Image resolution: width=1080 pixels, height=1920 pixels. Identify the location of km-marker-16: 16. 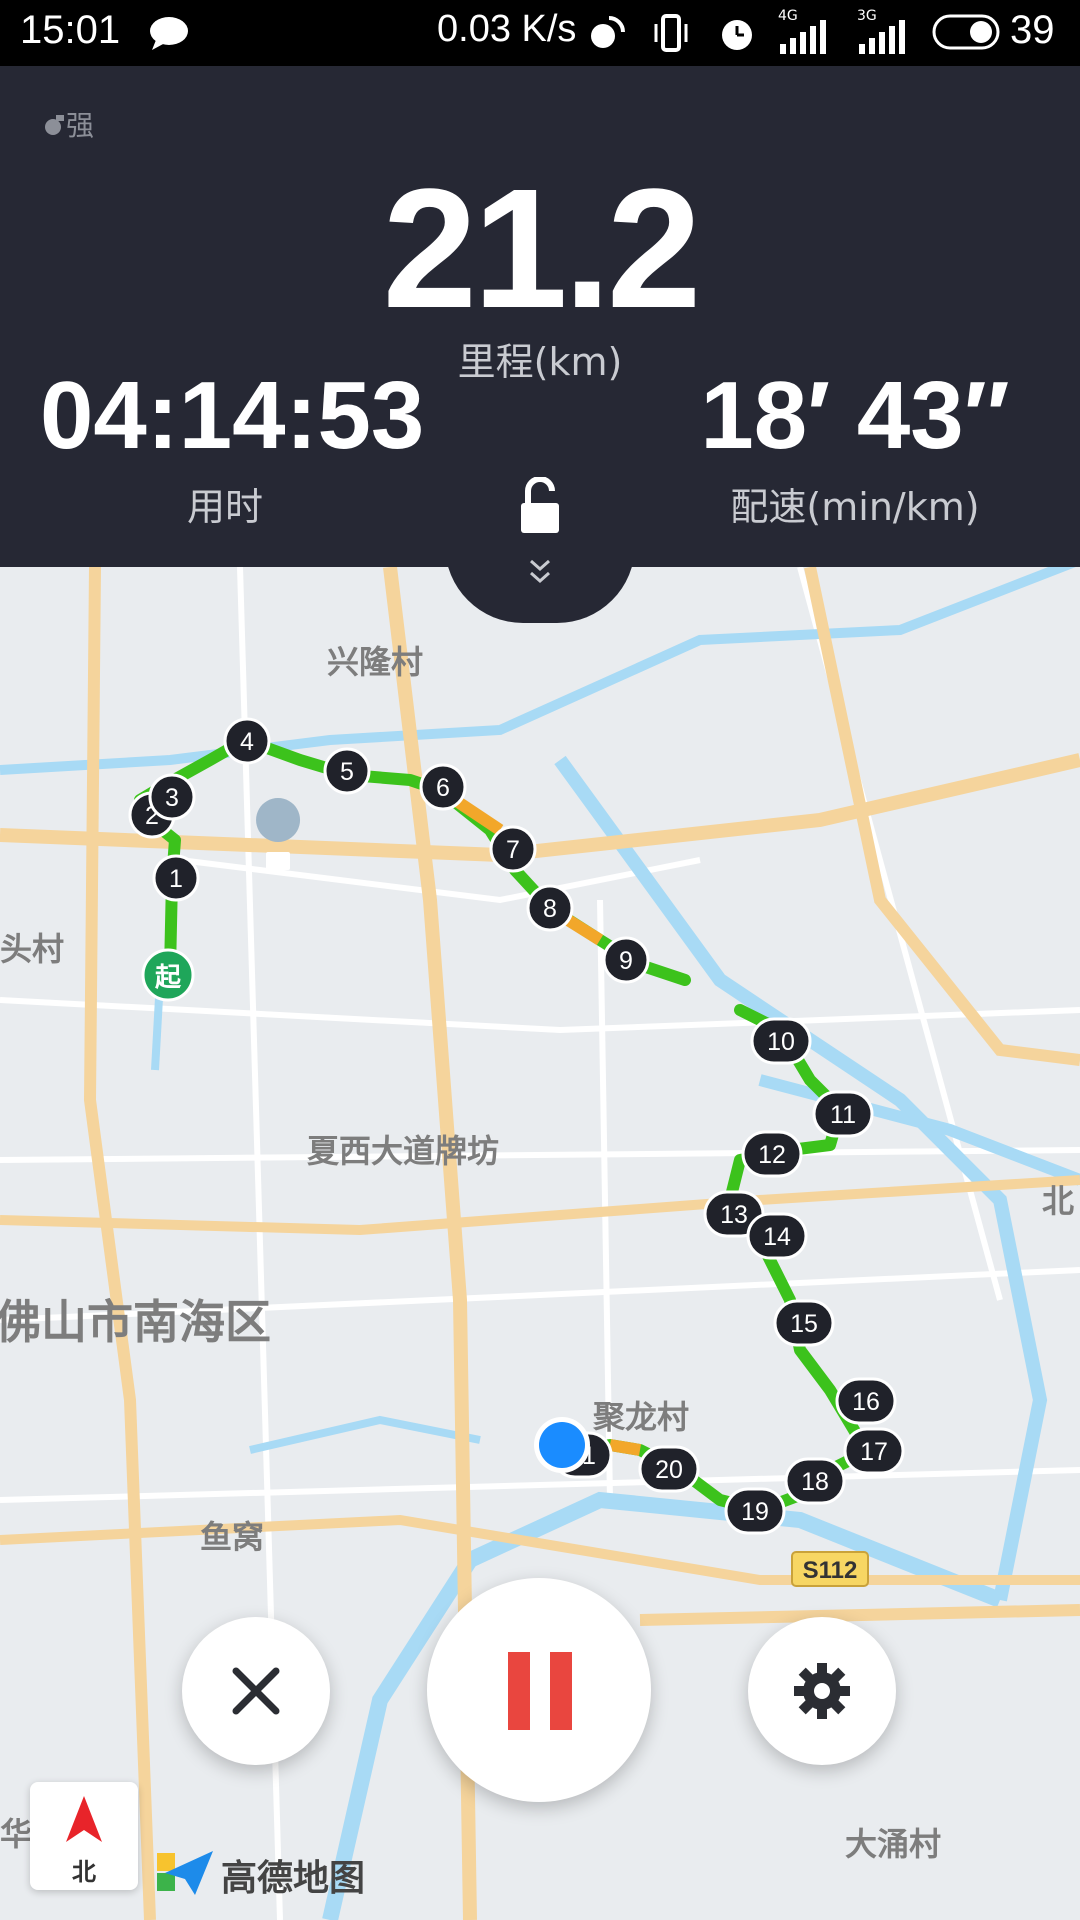
(866, 1401).